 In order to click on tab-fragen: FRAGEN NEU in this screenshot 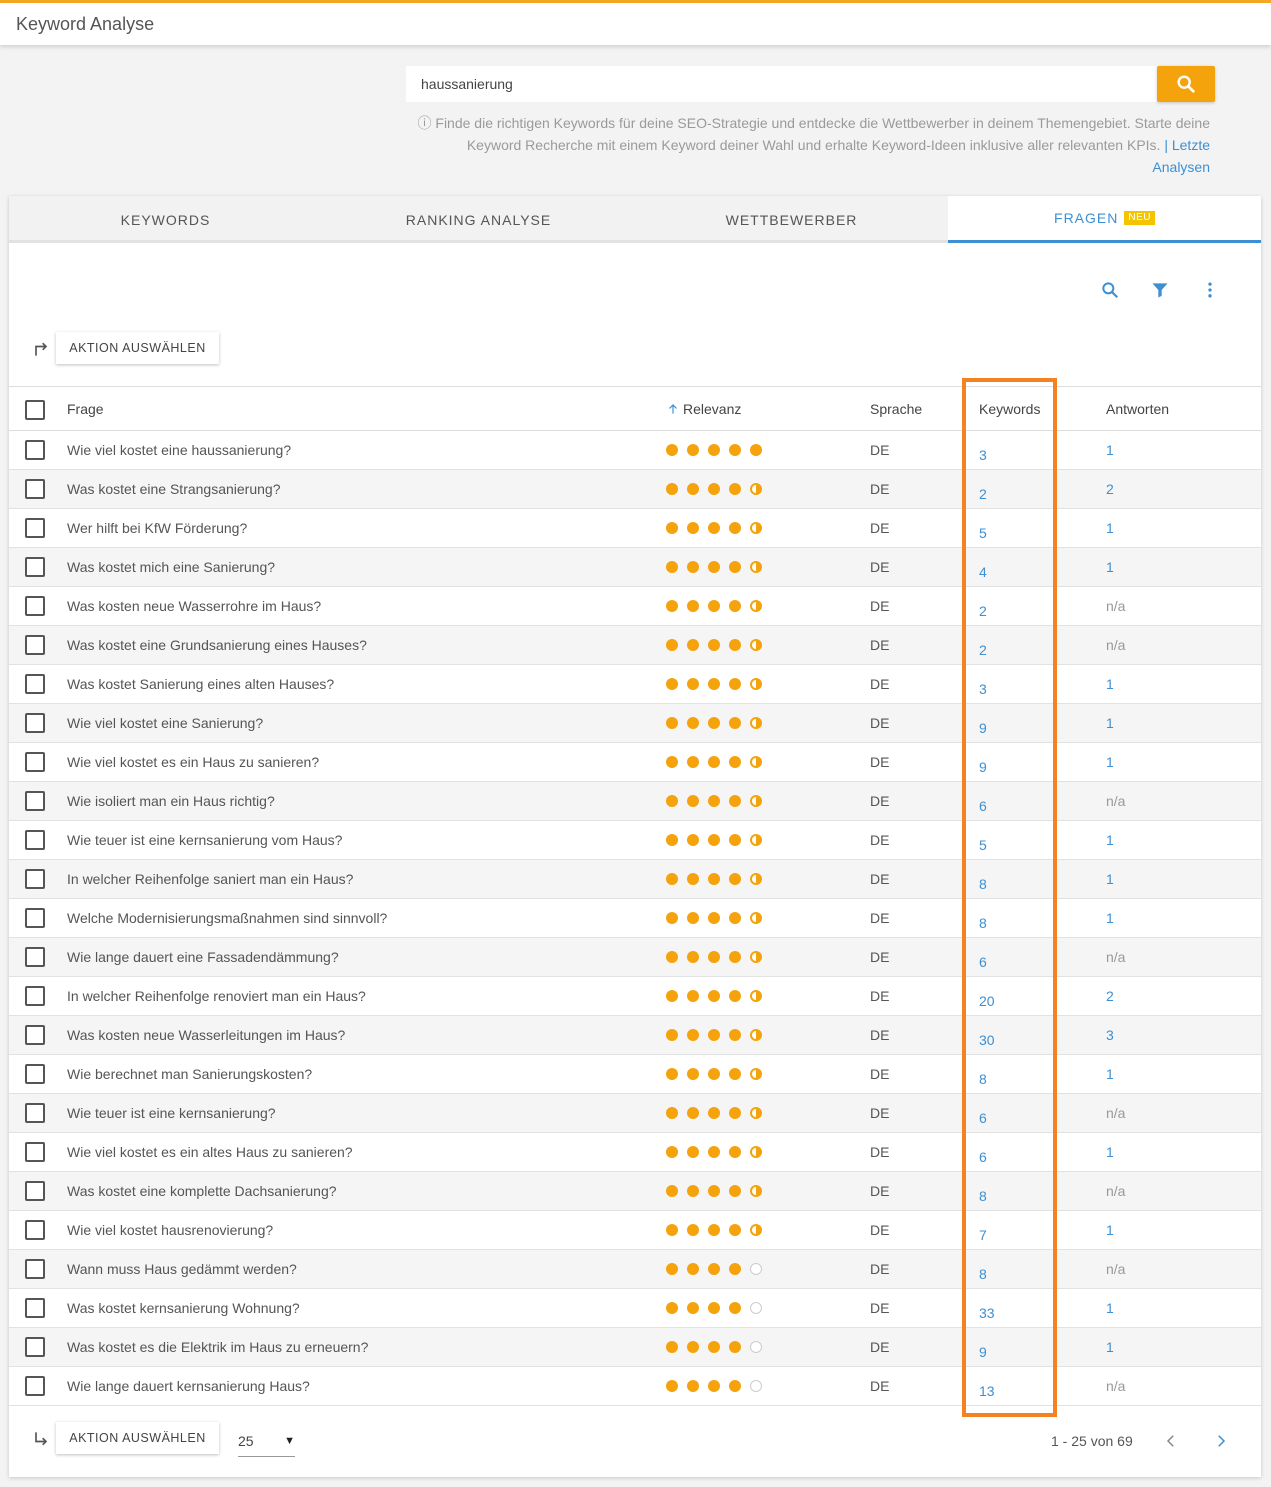, I will do `click(1104, 219)`.